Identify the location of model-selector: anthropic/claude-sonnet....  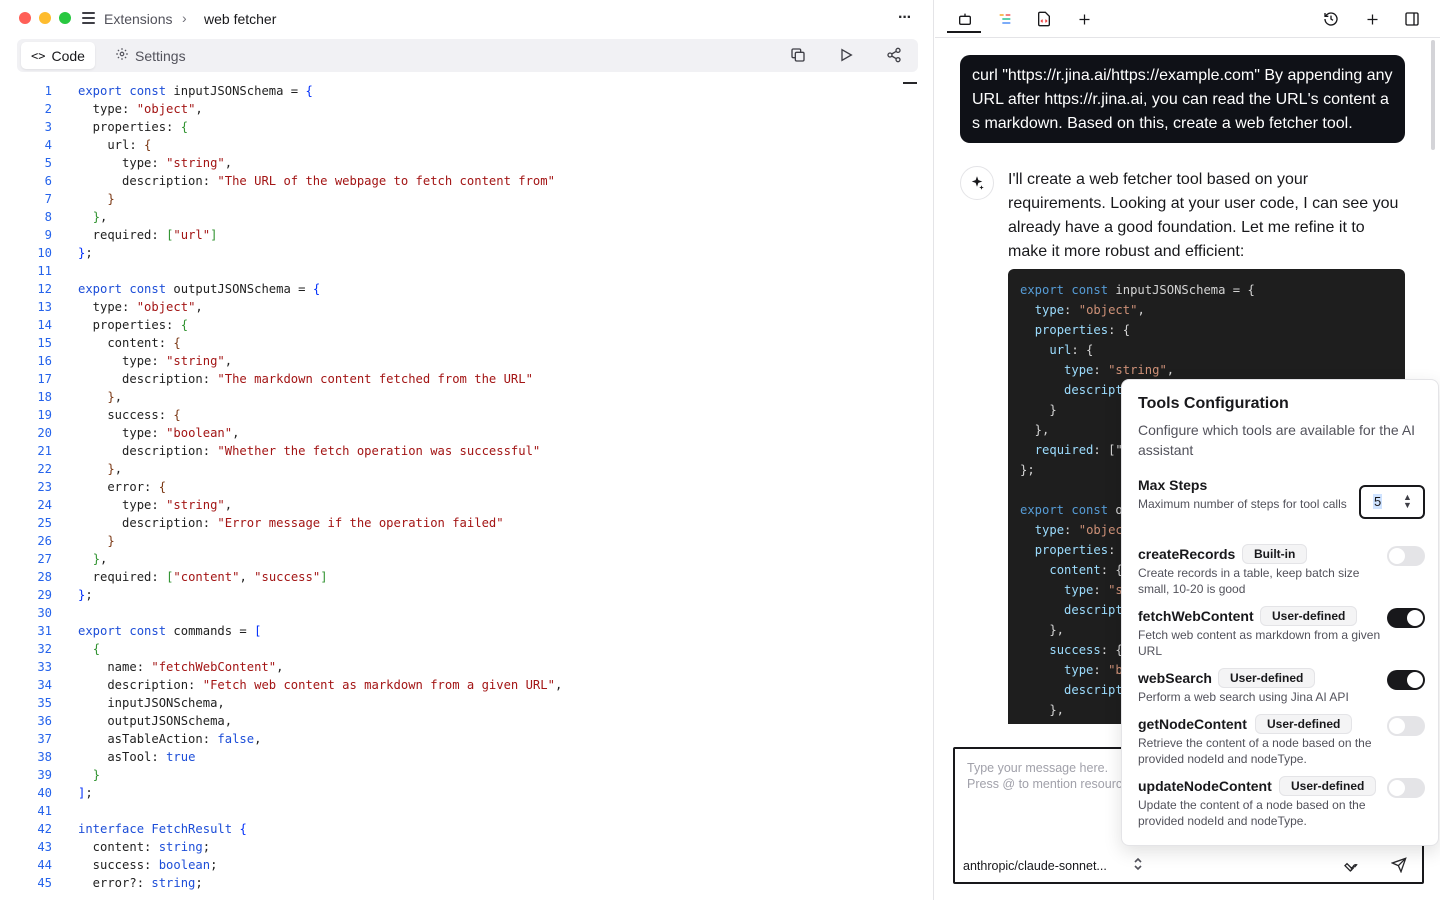
(1035, 866).